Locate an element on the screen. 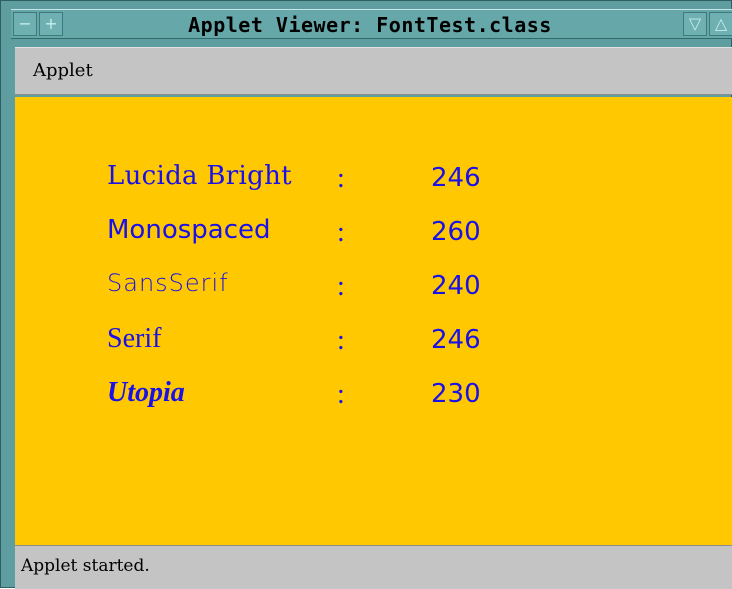 The height and width of the screenshot is (589, 732). triangle-down-icon: ▽ is located at coordinates (695, 23).